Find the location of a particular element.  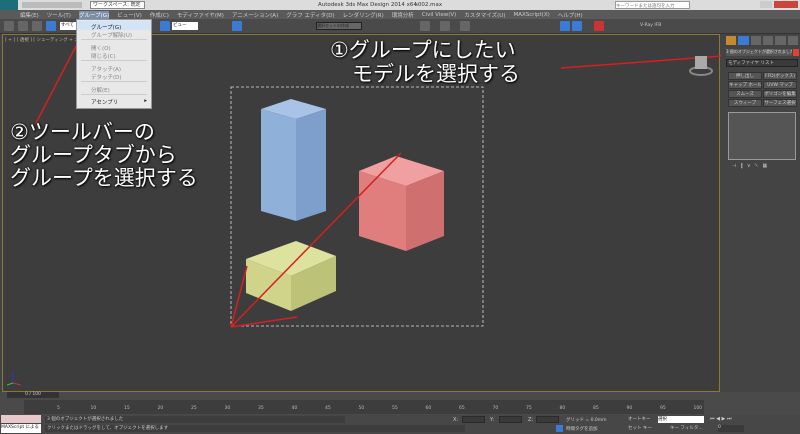

red-box is located at coordinates (401, 203).